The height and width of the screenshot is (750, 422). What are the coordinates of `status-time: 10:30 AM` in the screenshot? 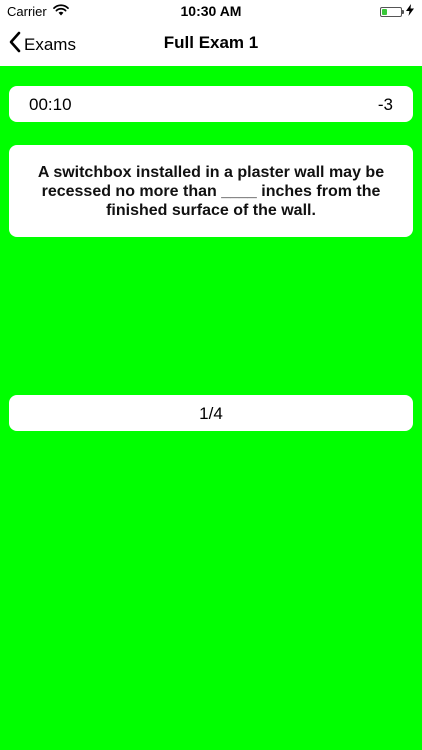 It's located at (211, 11).